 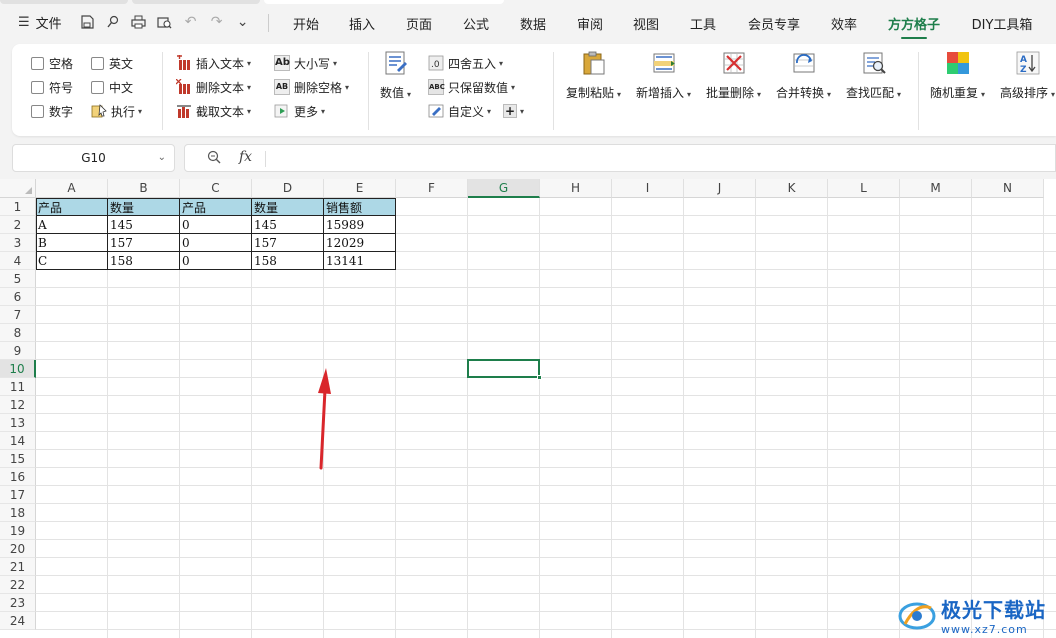 I want to click on more-button: 更多 ▾, so click(x=299, y=111).